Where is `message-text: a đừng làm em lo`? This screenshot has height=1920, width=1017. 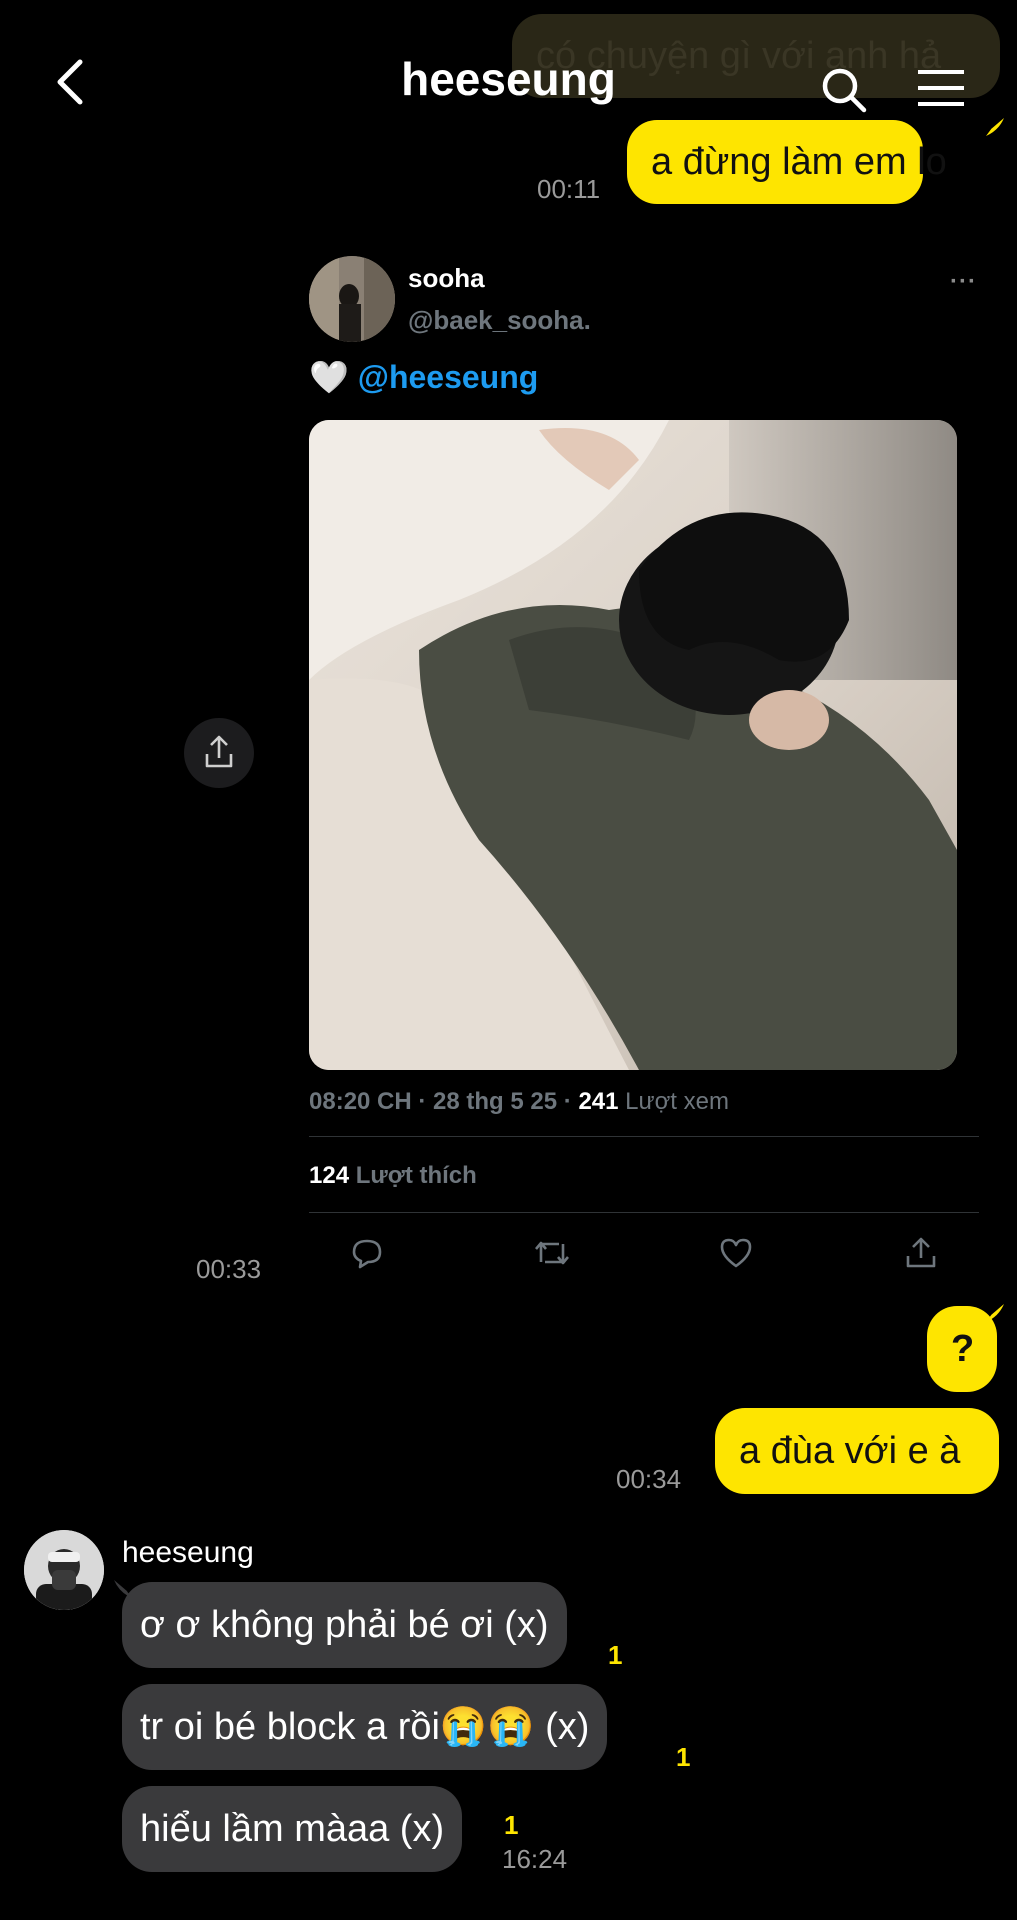 message-text: a đừng làm em lo is located at coordinates (799, 162).